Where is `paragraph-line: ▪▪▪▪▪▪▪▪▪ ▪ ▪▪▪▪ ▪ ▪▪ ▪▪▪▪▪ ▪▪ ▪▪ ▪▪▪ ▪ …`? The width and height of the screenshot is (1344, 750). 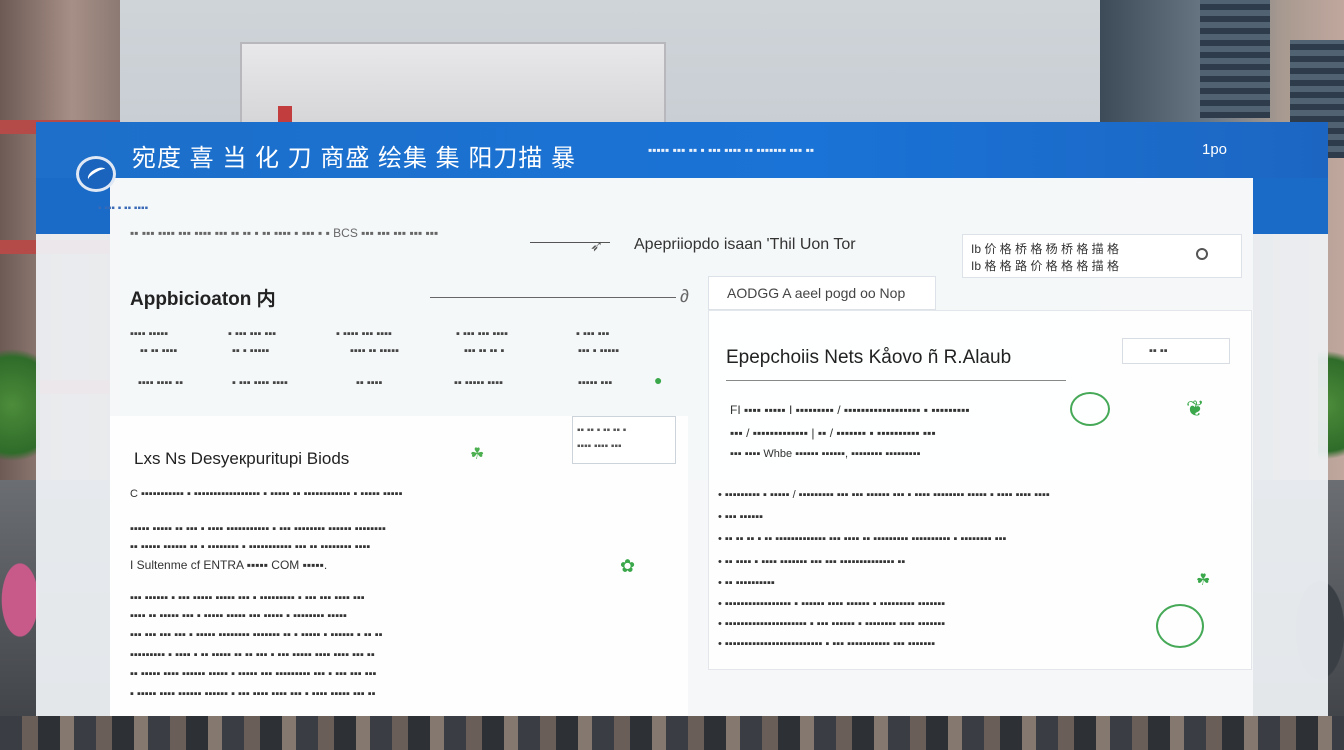 paragraph-line: ▪▪▪▪▪▪▪▪▪ ▪ ▪▪▪▪ ▪ ▪▪ ▪▪▪▪▪ ▪▪ ▪▪ ▪▪▪ ▪ … is located at coordinates (252, 655).